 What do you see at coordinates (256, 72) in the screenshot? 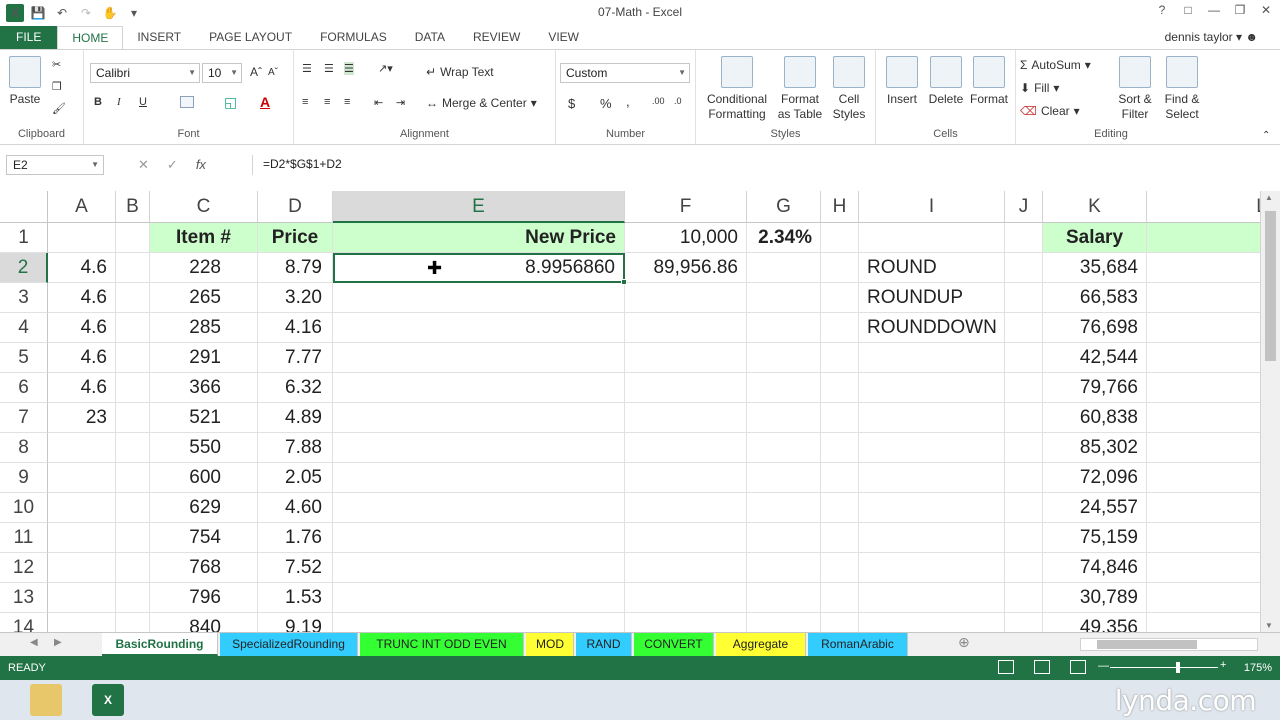
I see `grow-font-icon: Aˆ` at bounding box center [256, 72].